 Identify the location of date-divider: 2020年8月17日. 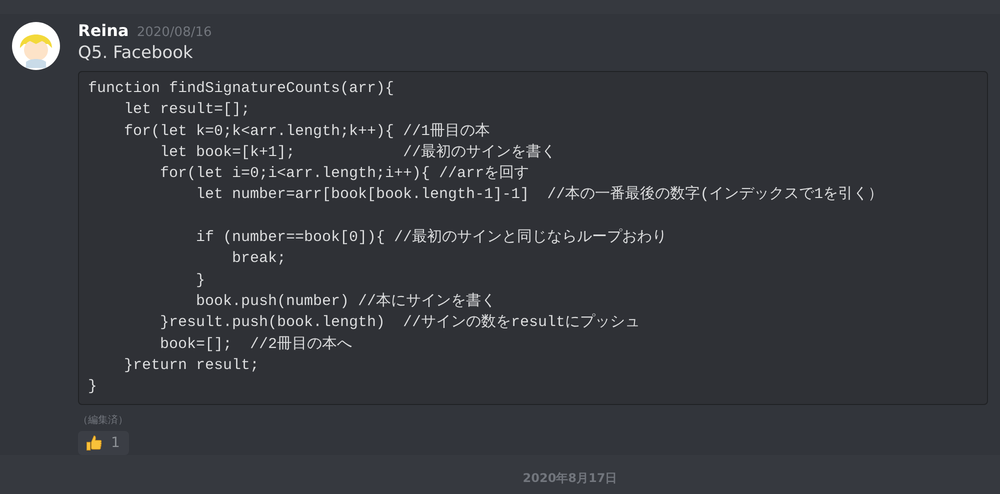
(570, 478).